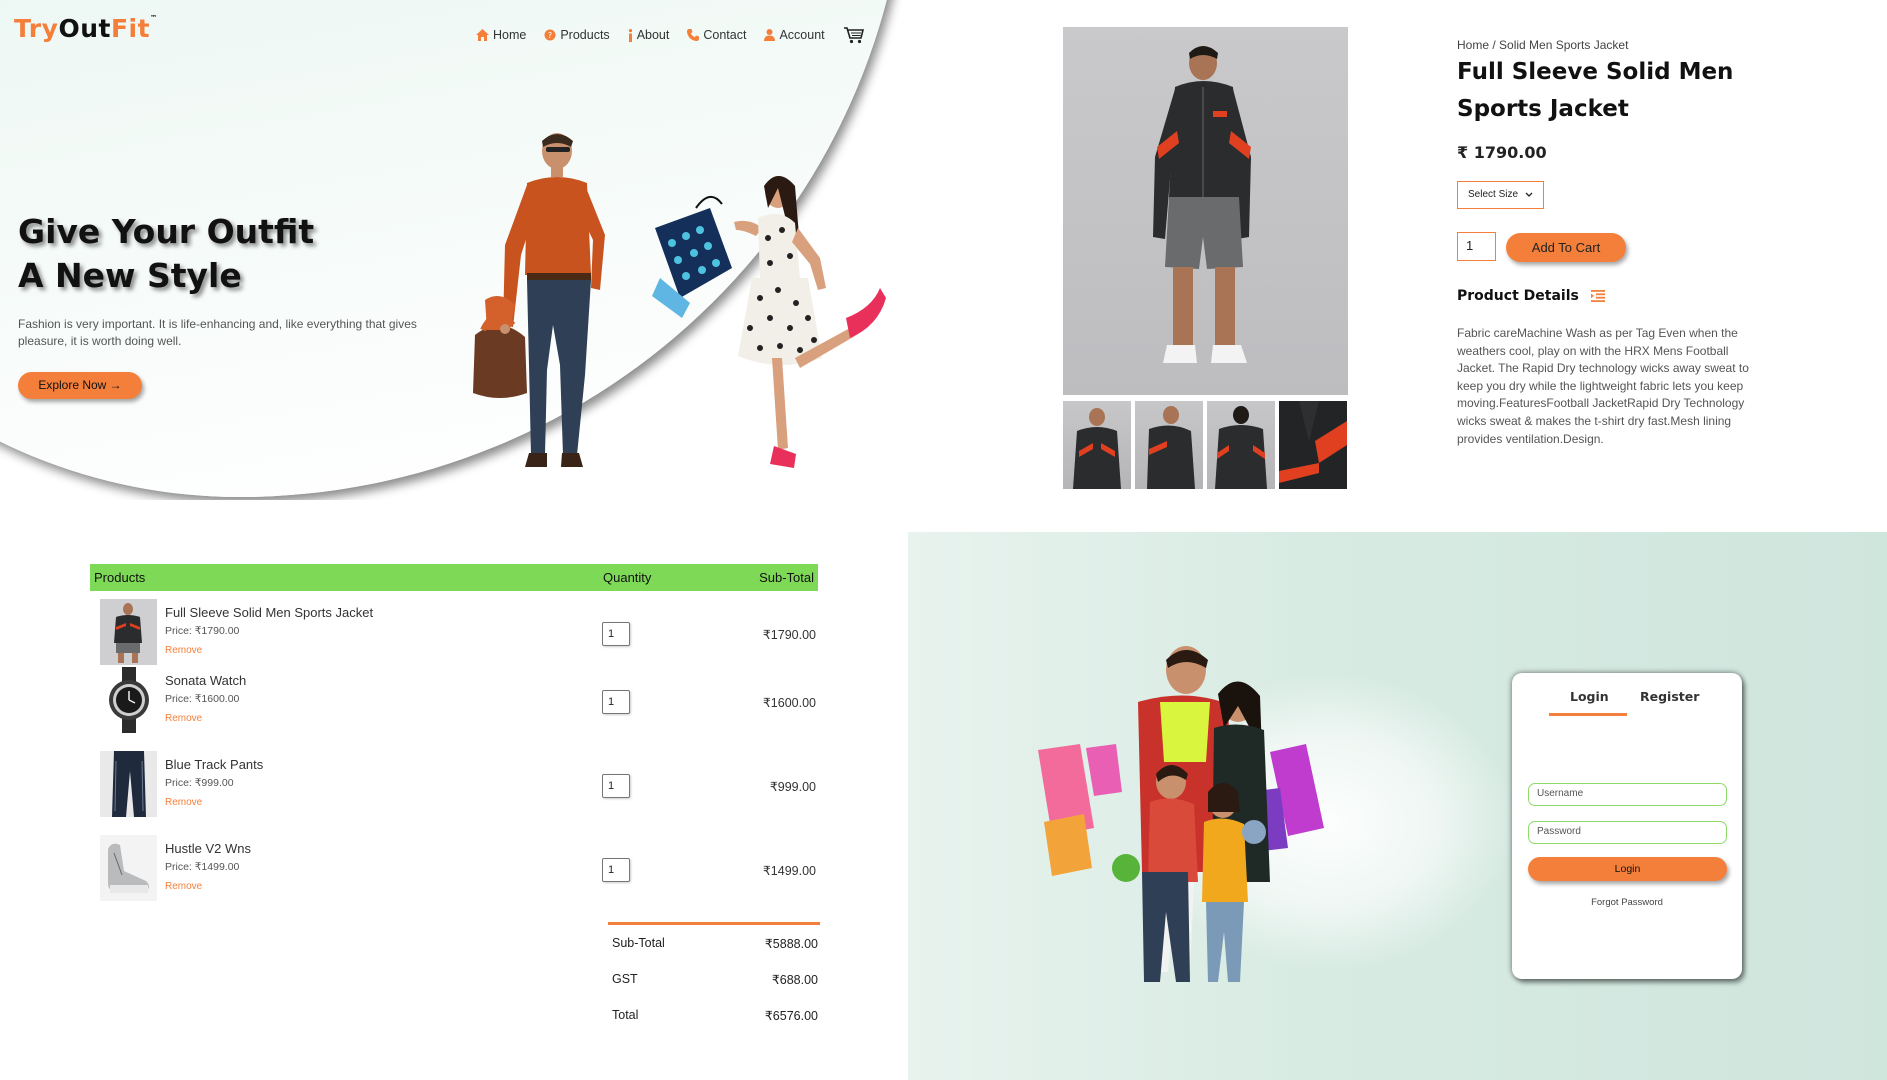 This screenshot has height=1080, width=1887. I want to click on header-quantity: Quantity, so click(627, 577).